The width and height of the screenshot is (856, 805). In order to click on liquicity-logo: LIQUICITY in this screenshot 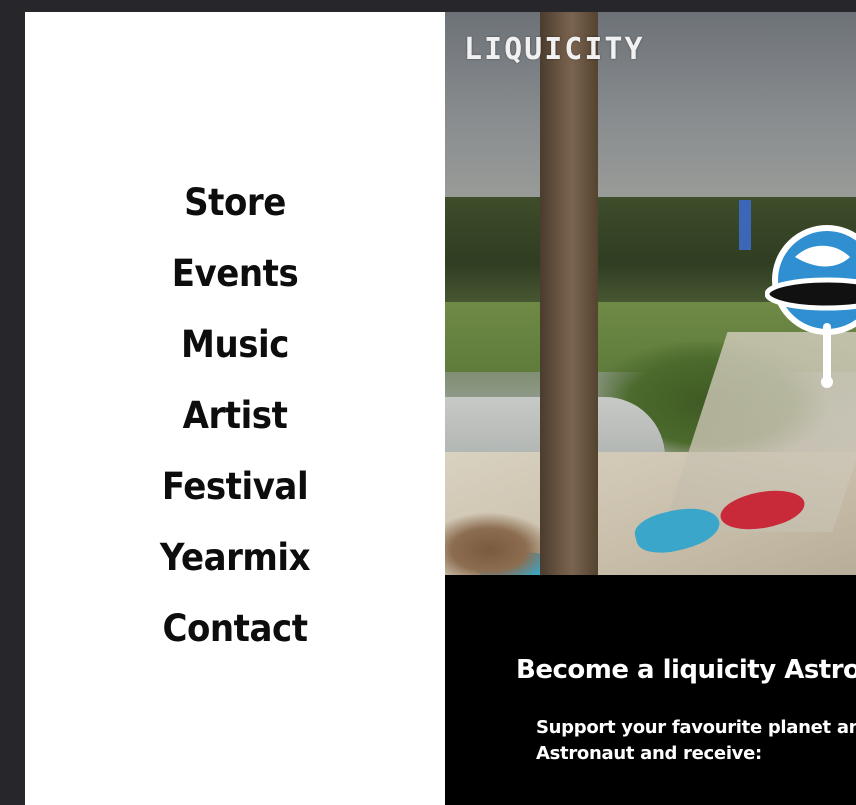, I will do `click(554, 49)`.